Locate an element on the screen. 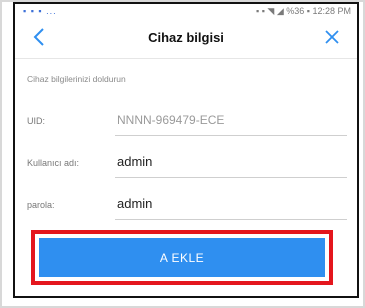  uid-value: NNNN-969479-ECE is located at coordinates (170, 120).